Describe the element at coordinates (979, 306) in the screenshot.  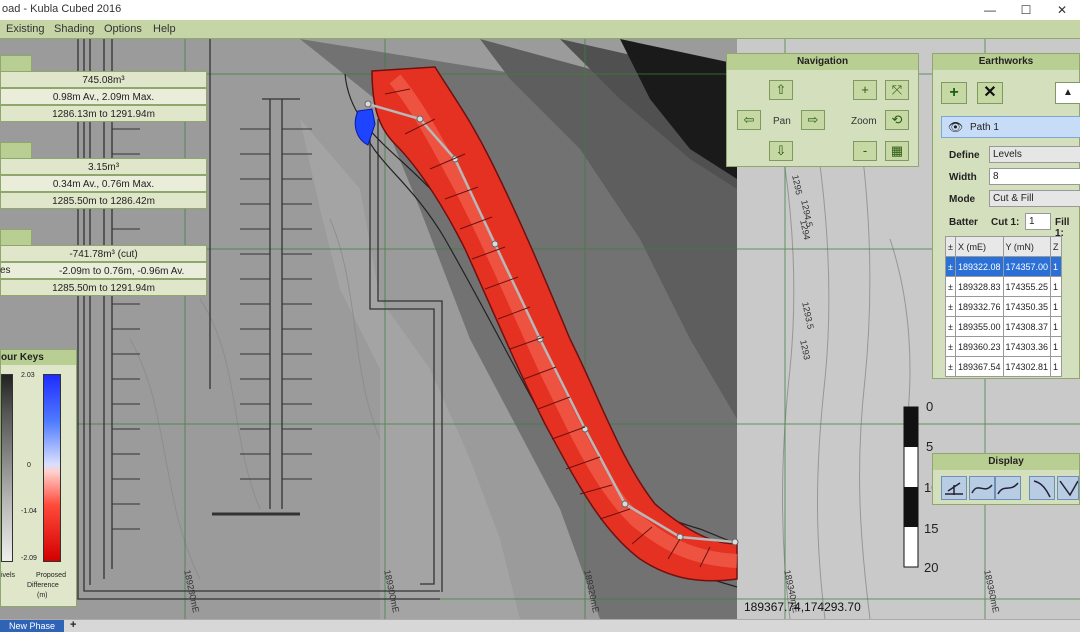
I see `cell-x: 189332.76` at that location.